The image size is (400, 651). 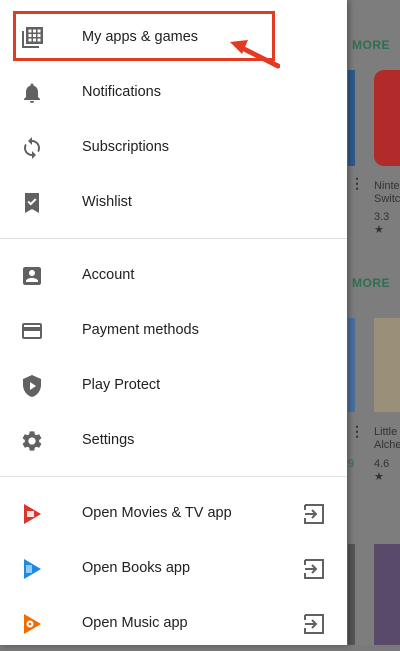 What do you see at coordinates (173, 202) in the screenshot?
I see `drawer-item-wishlist: Wishlist` at bounding box center [173, 202].